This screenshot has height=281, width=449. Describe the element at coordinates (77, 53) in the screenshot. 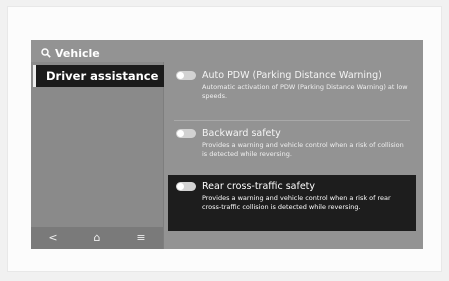

I see `header-title: Vehicle` at that location.